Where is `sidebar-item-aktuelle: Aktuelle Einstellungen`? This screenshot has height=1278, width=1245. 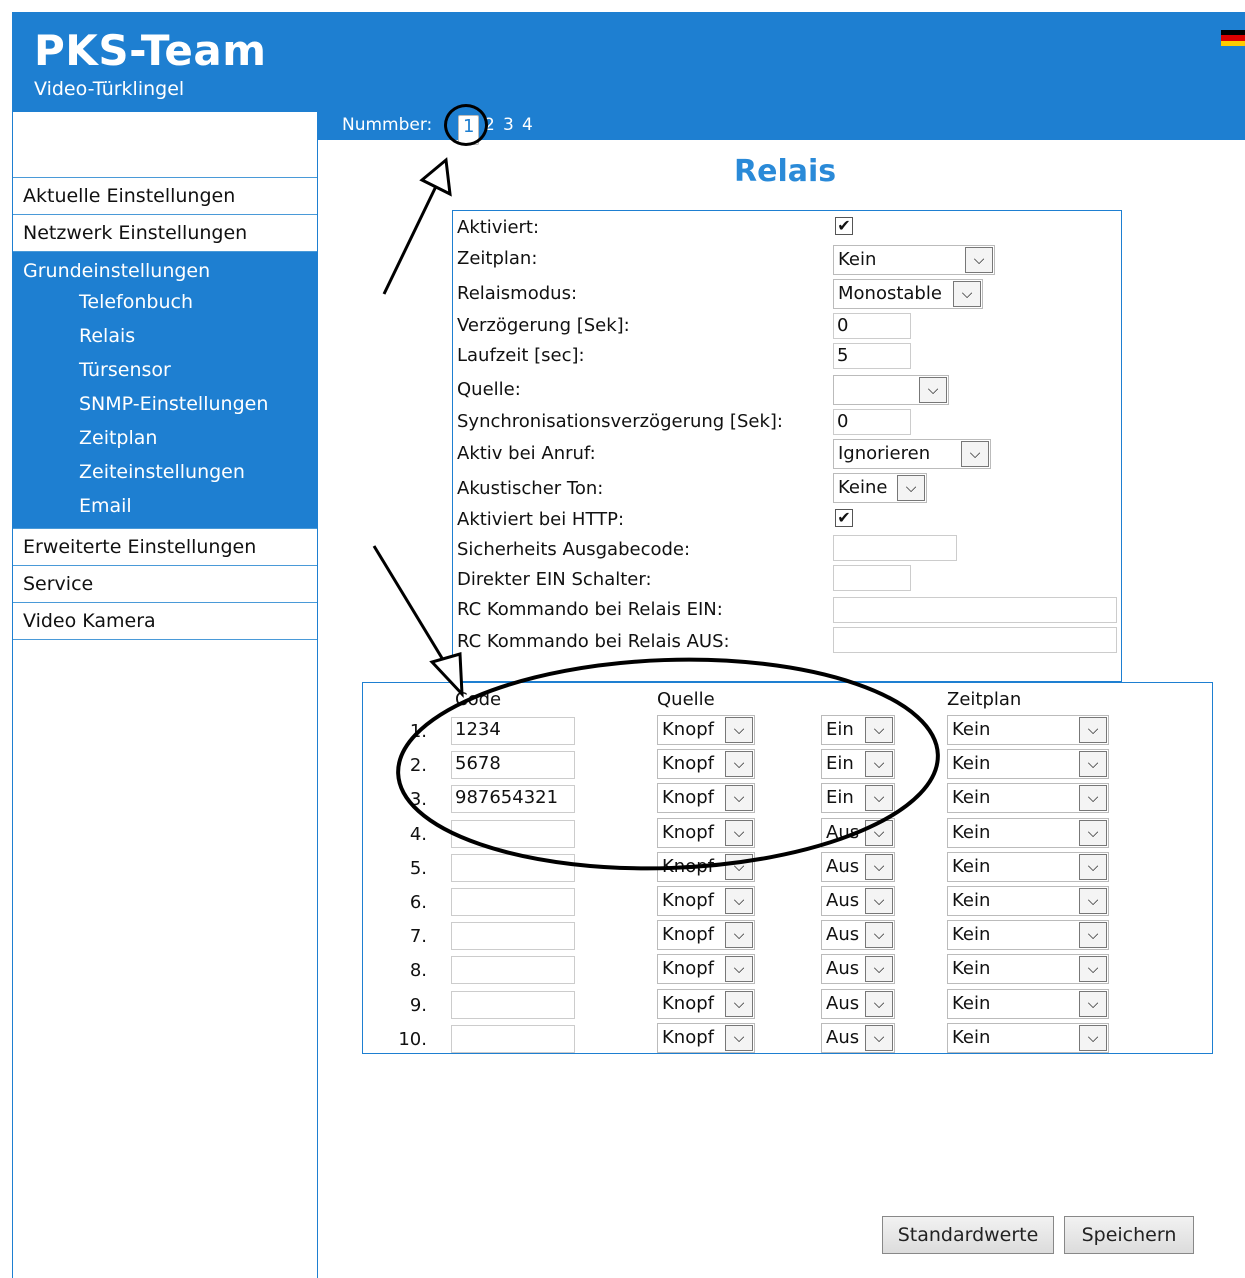
sidebar-item-aktuelle: Aktuelle Einstellungen is located at coordinates (165, 196).